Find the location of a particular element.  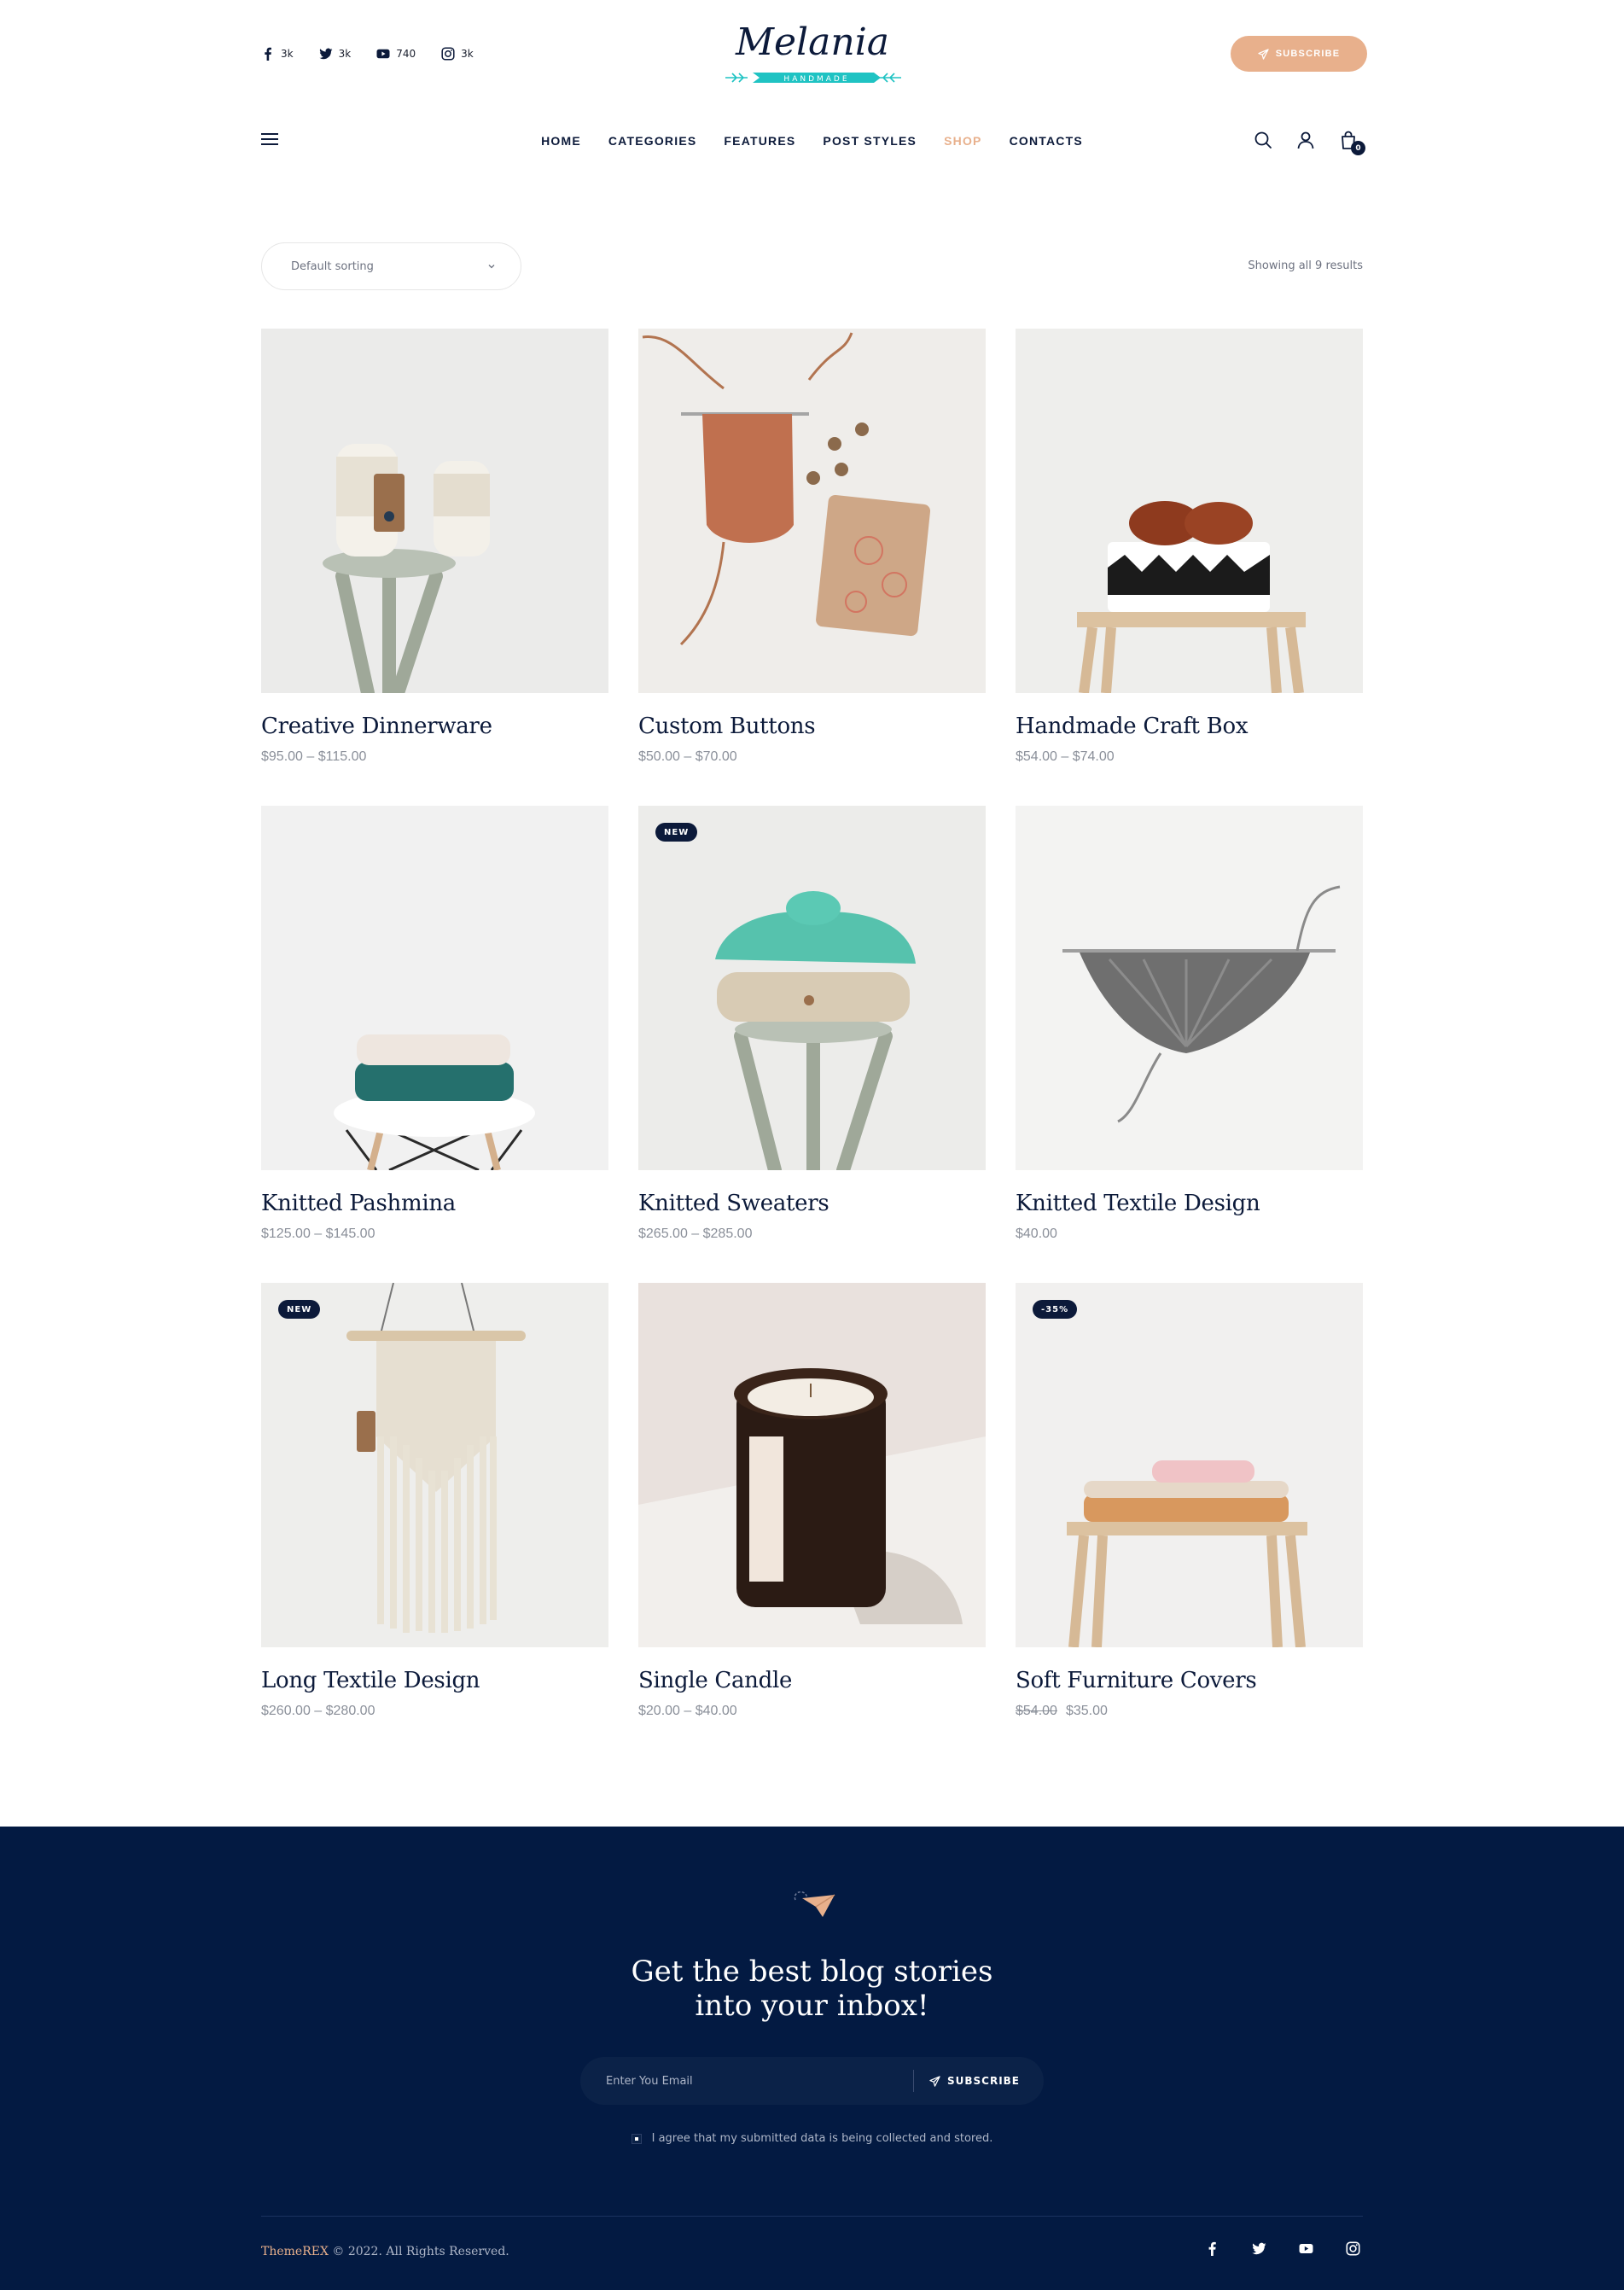

facebook-link: 3k is located at coordinates (277, 54).